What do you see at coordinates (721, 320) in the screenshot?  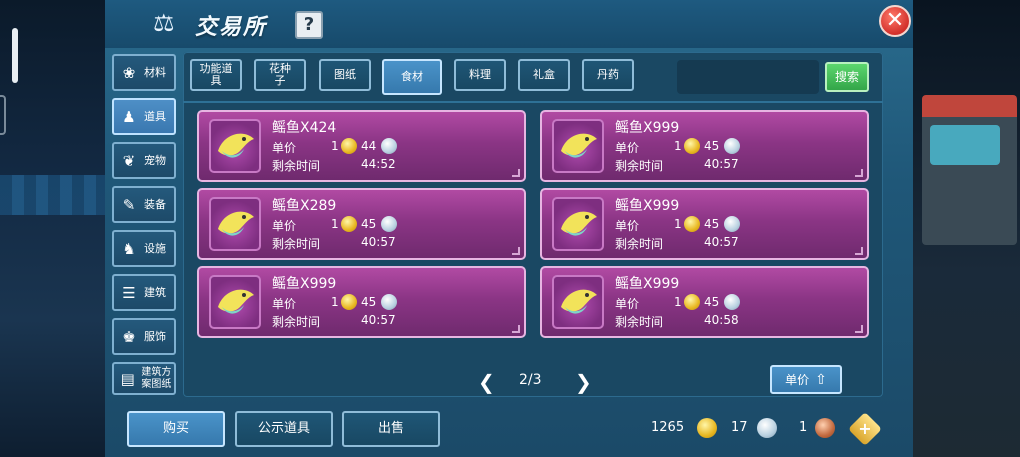 I see `listing-time-left: 40:58` at bounding box center [721, 320].